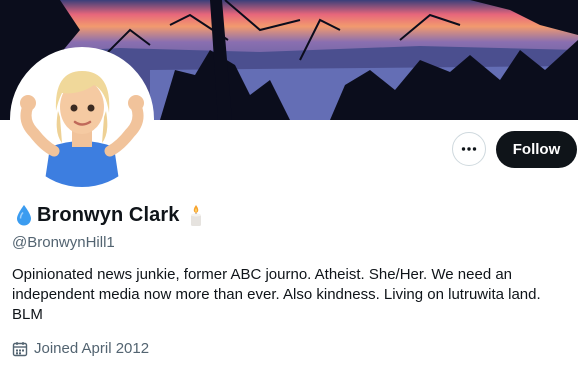 The image size is (578, 367). What do you see at coordinates (92, 348) in the screenshot?
I see `joined-date-text: Joined April 2012` at bounding box center [92, 348].